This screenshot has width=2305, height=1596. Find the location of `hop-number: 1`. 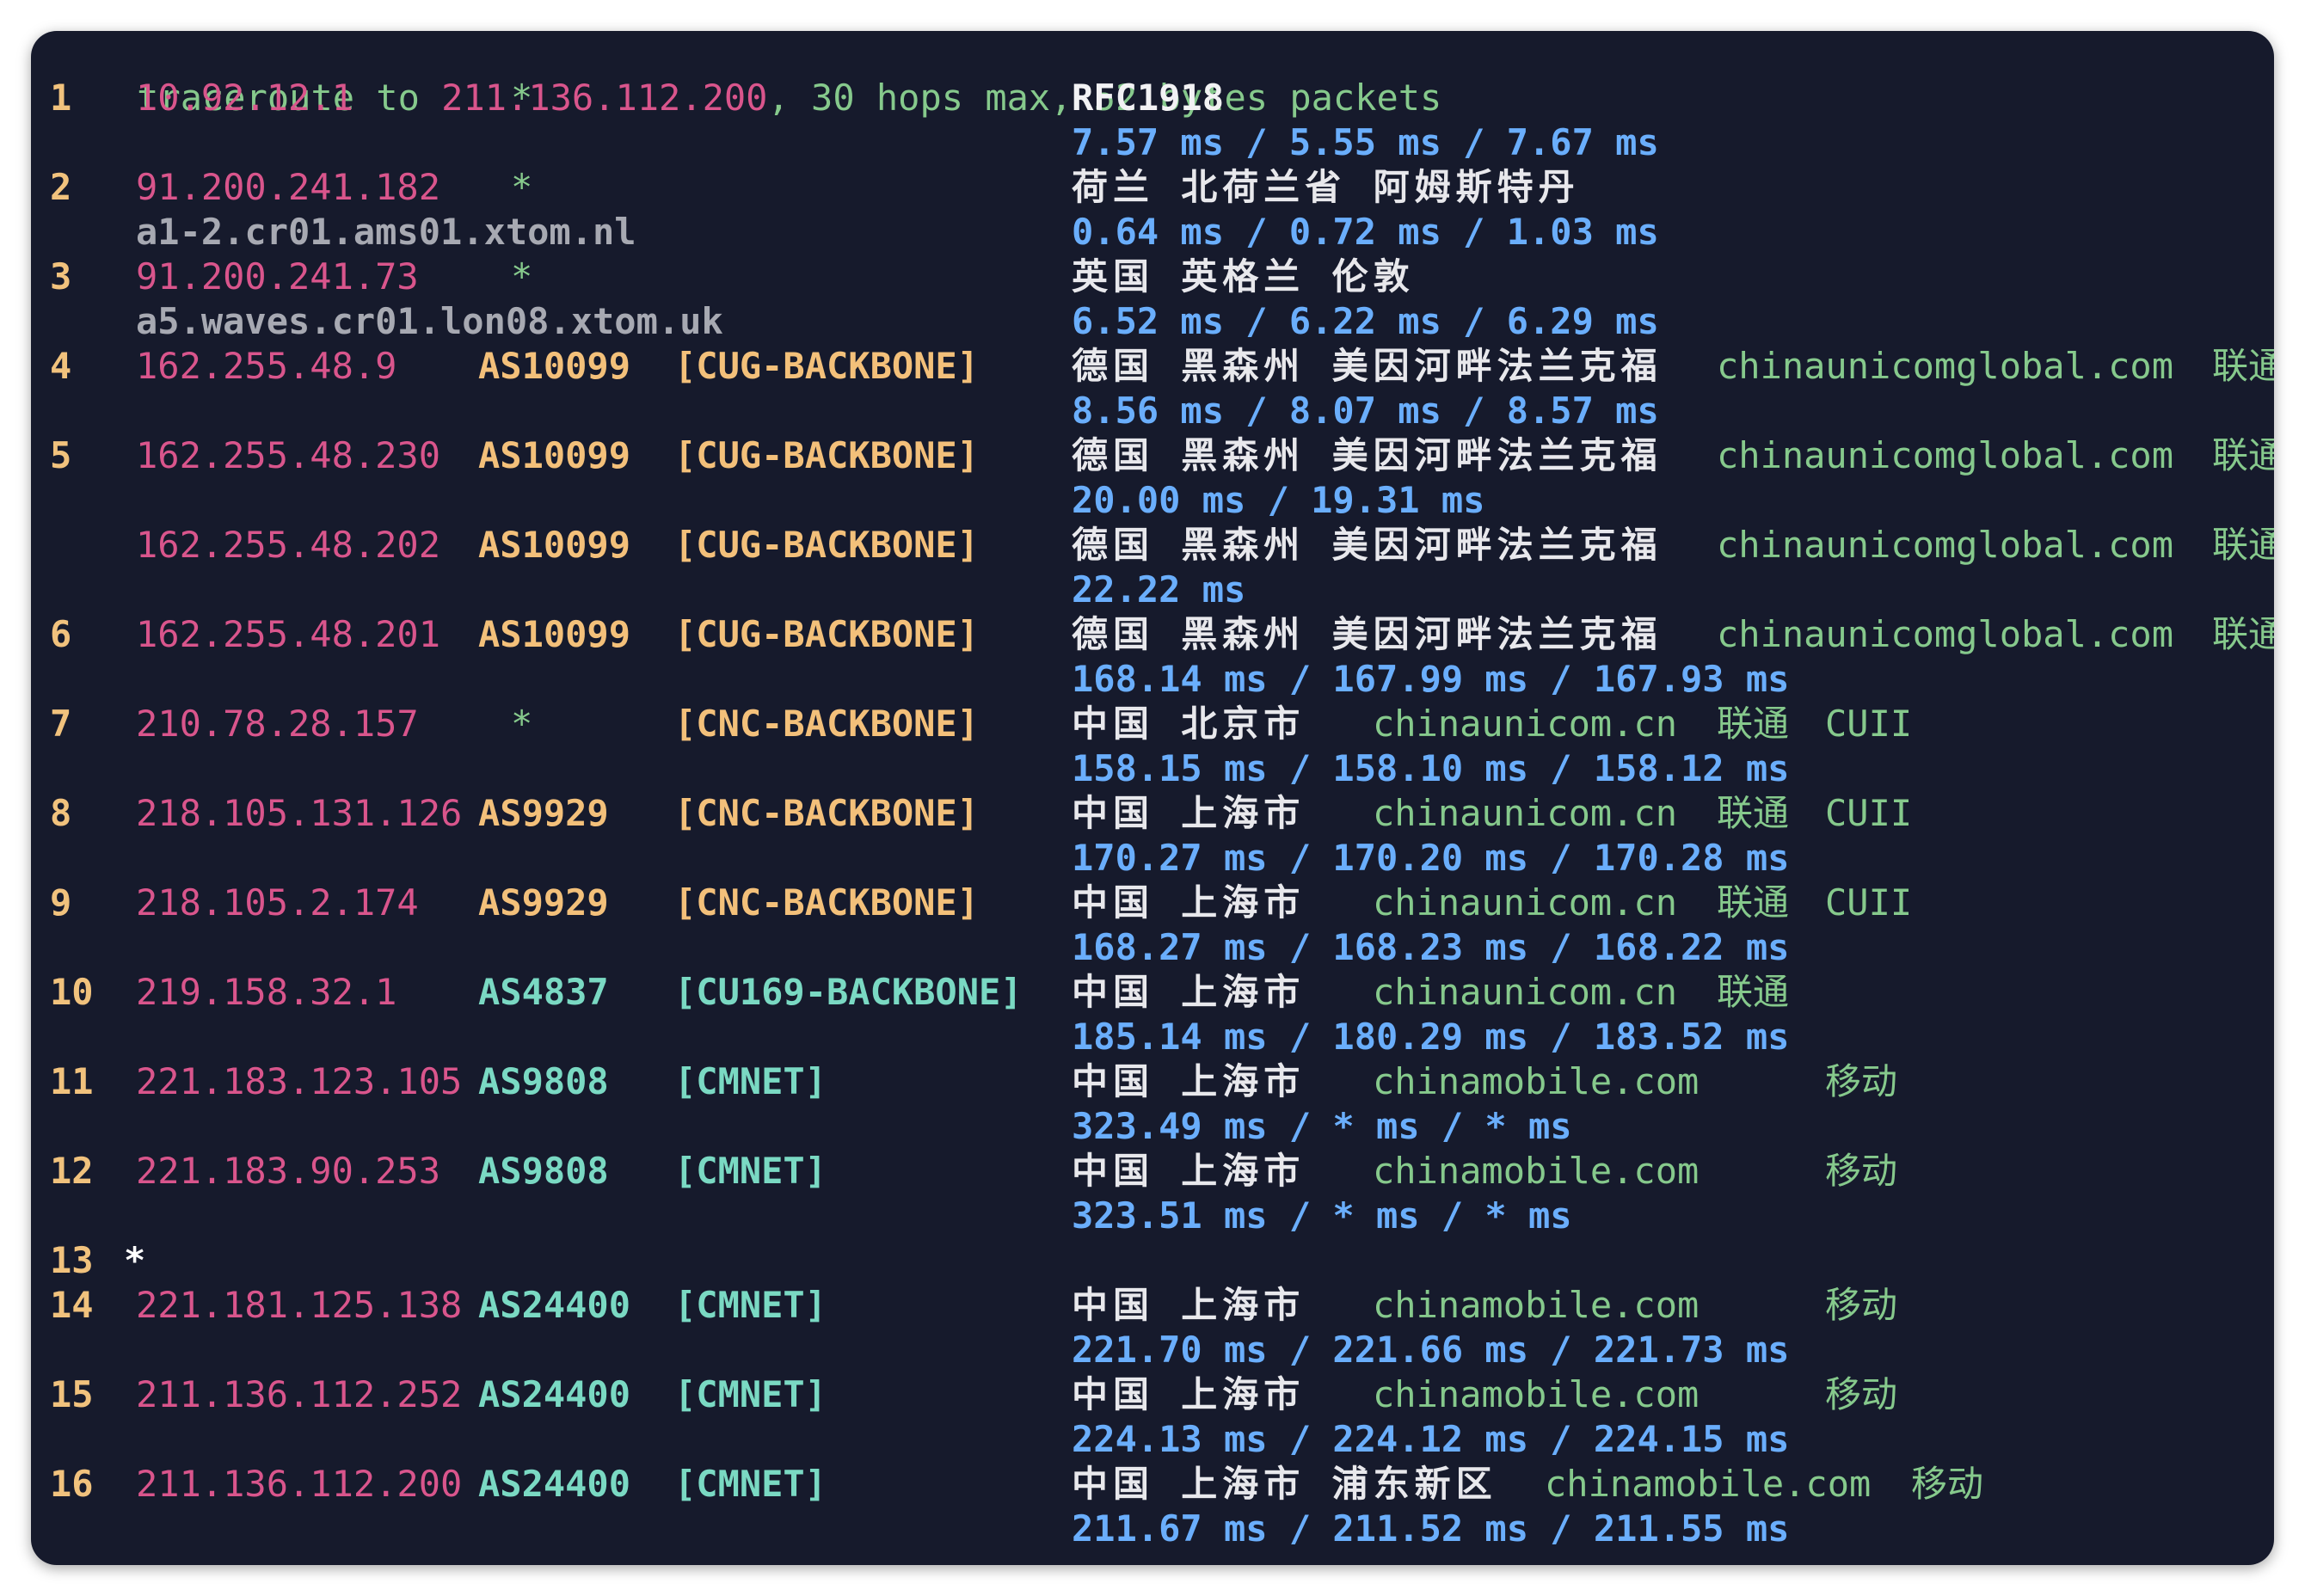

hop-number: 1 is located at coordinates (61, 98).